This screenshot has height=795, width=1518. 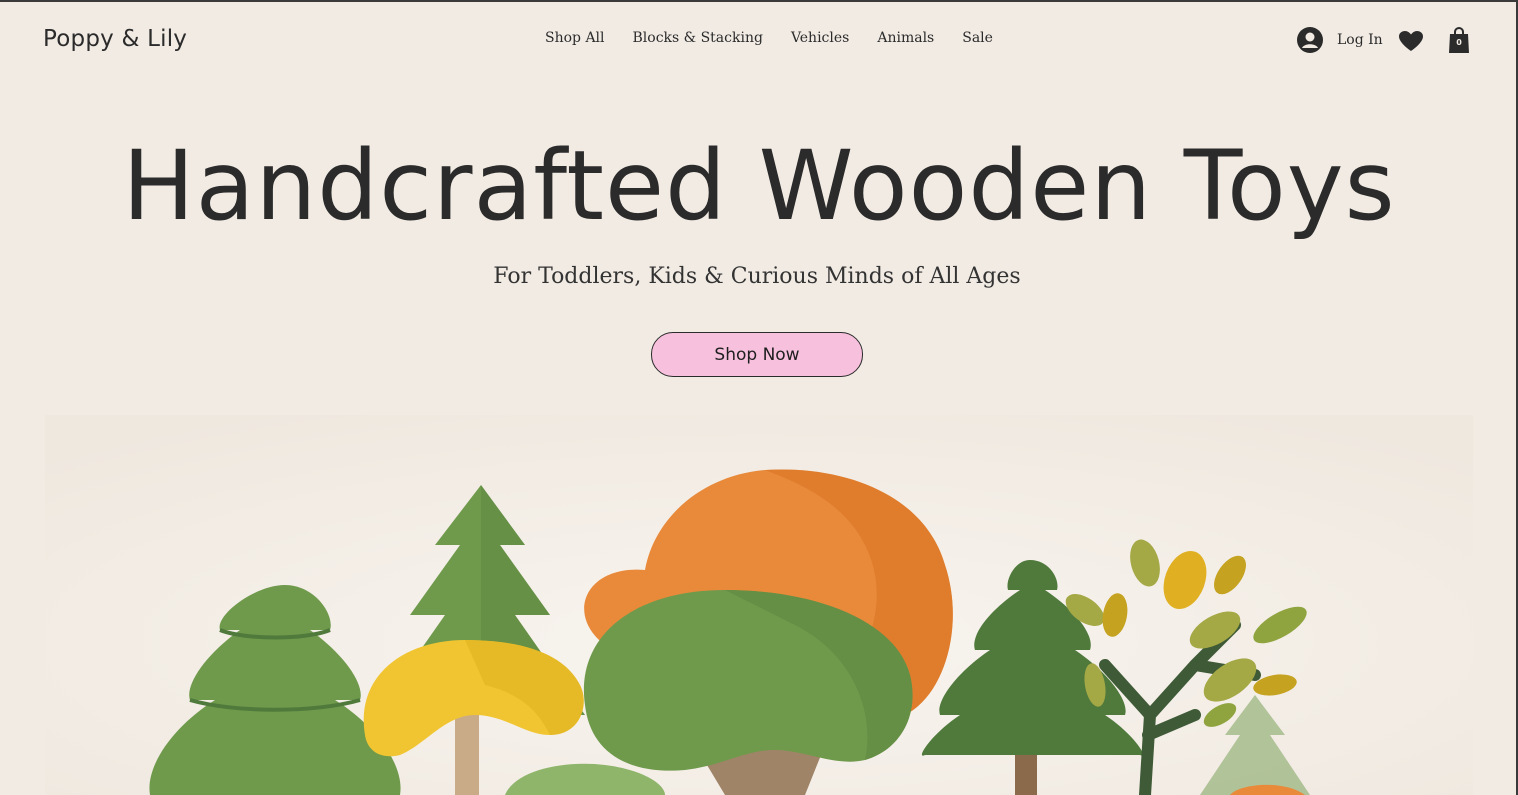 What do you see at coordinates (757, 354) in the screenshot?
I see `shop-now-button: Shop Now` at bounding box center [757, 354].